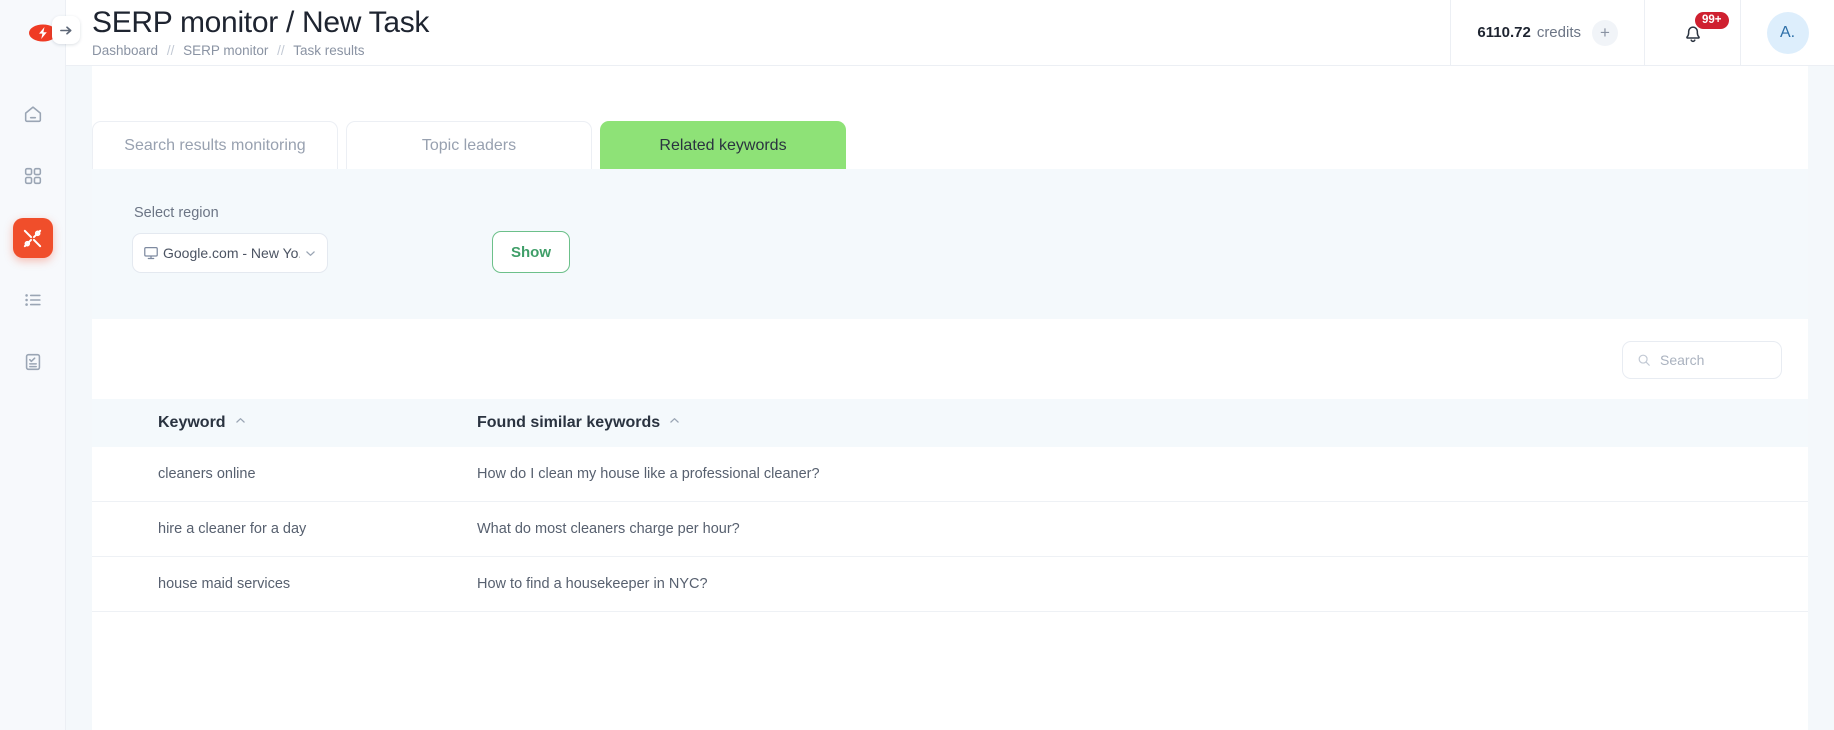 This screenshot has height=730, width=1834. What do you see at coordinates (1682, 360) in the screenshot?
I see `search-placeholder: Search` at bounding box center [1682, 360].